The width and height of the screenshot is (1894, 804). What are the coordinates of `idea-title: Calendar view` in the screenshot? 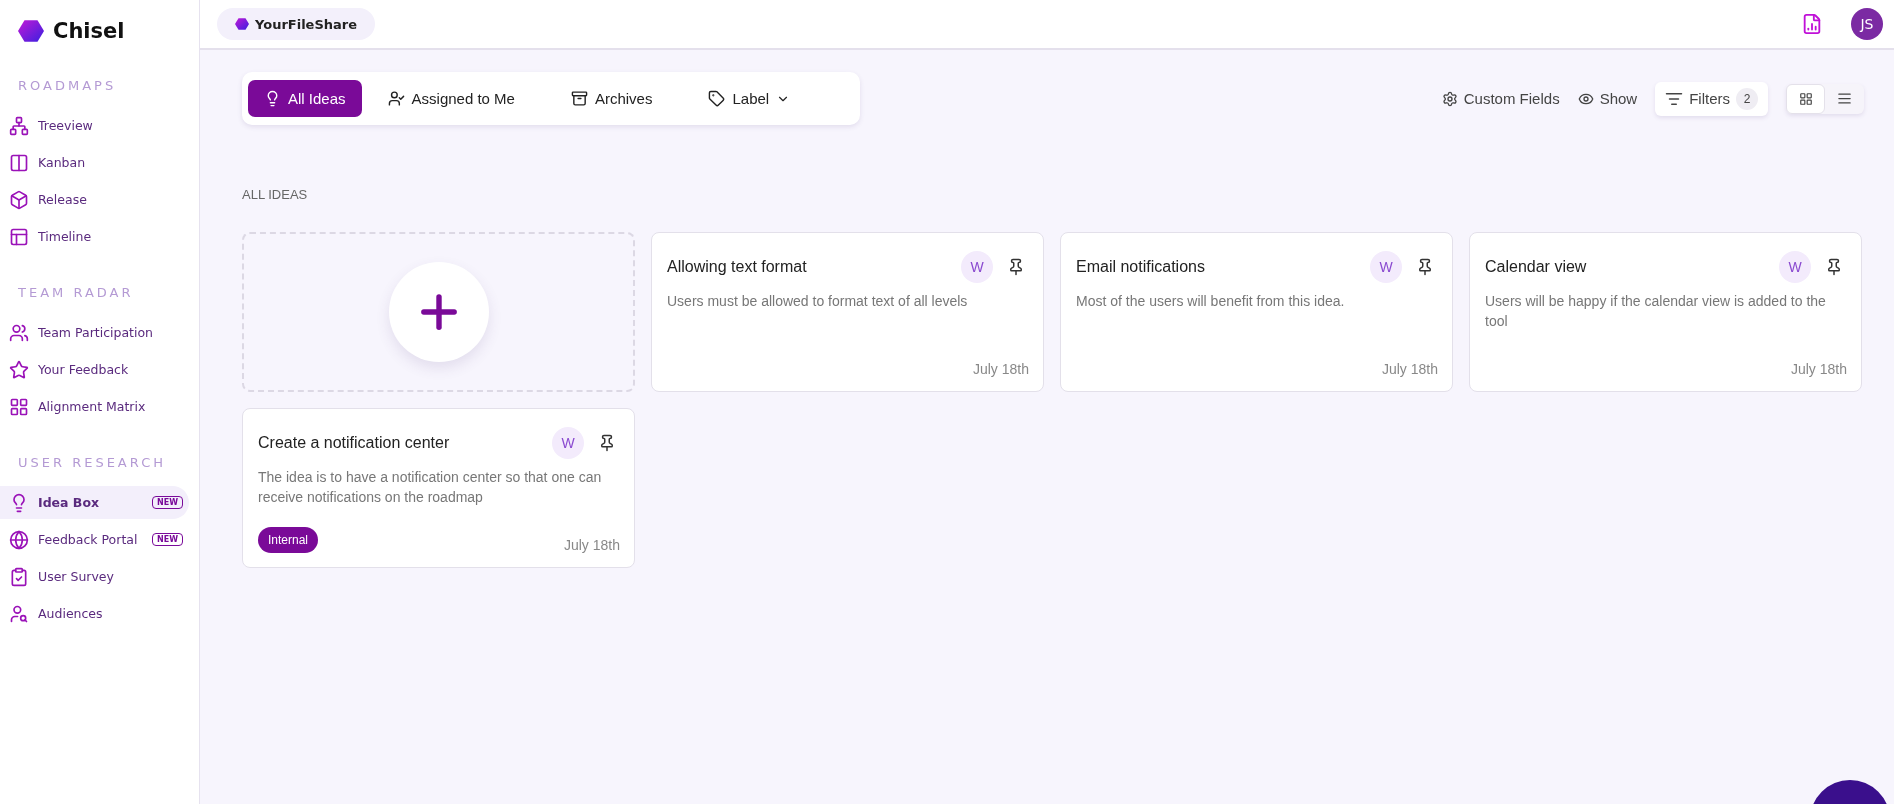 It's located at (1536, 267).